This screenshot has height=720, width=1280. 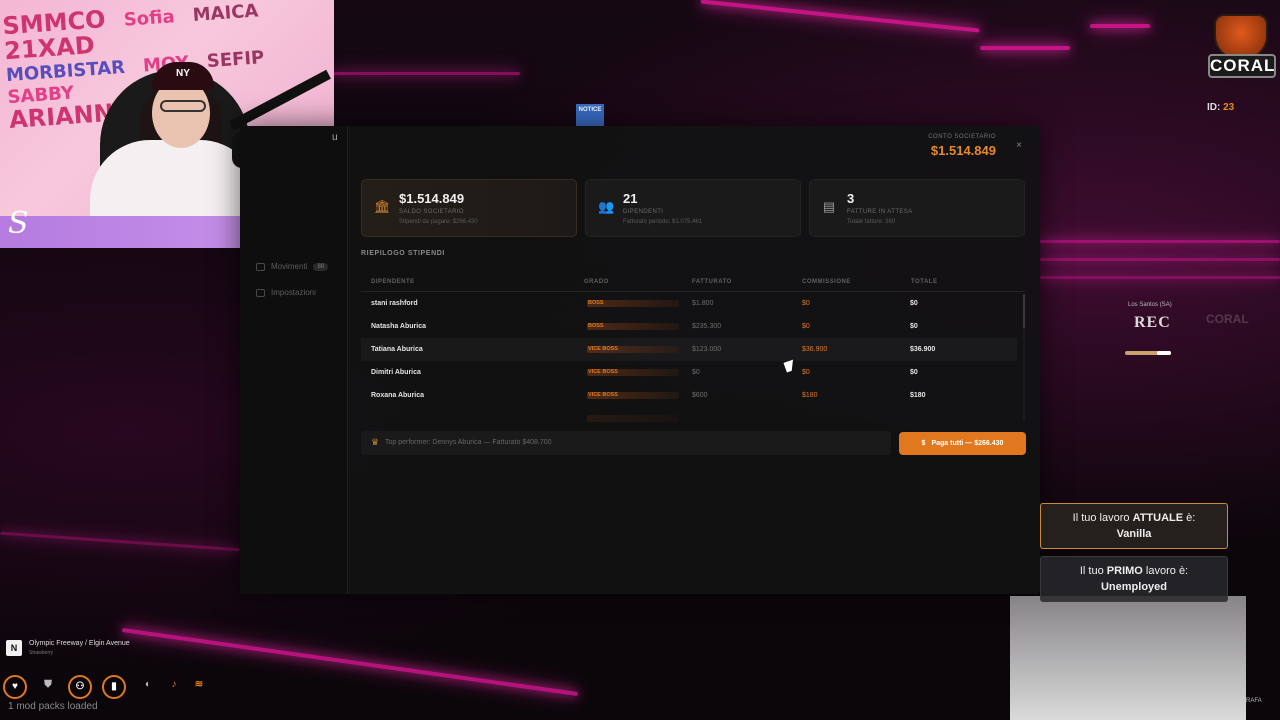 I want to click on employee-name: Roxana Aburica, so click(x=398, y=395).